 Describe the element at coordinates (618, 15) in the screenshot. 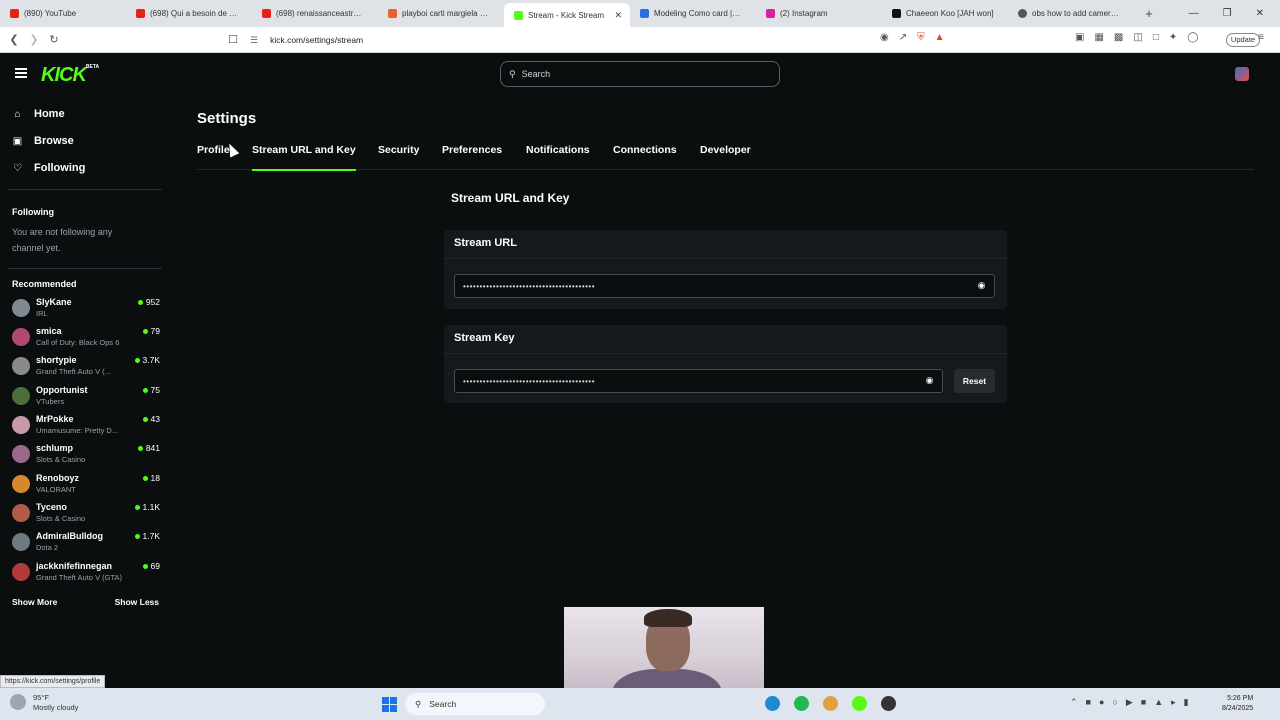

I see `close-tab-icon: ✕` at that location.